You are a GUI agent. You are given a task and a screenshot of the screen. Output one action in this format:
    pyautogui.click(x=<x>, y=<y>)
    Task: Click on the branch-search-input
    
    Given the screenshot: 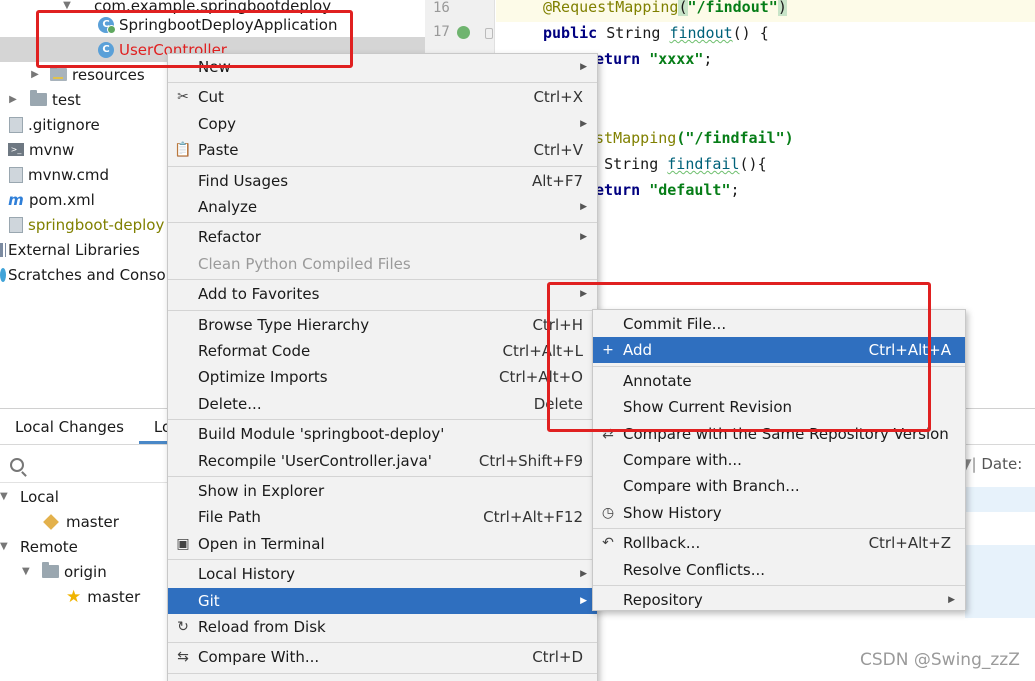 What is the action you would take?
    pyautogui.click(x=85, y=465)
    